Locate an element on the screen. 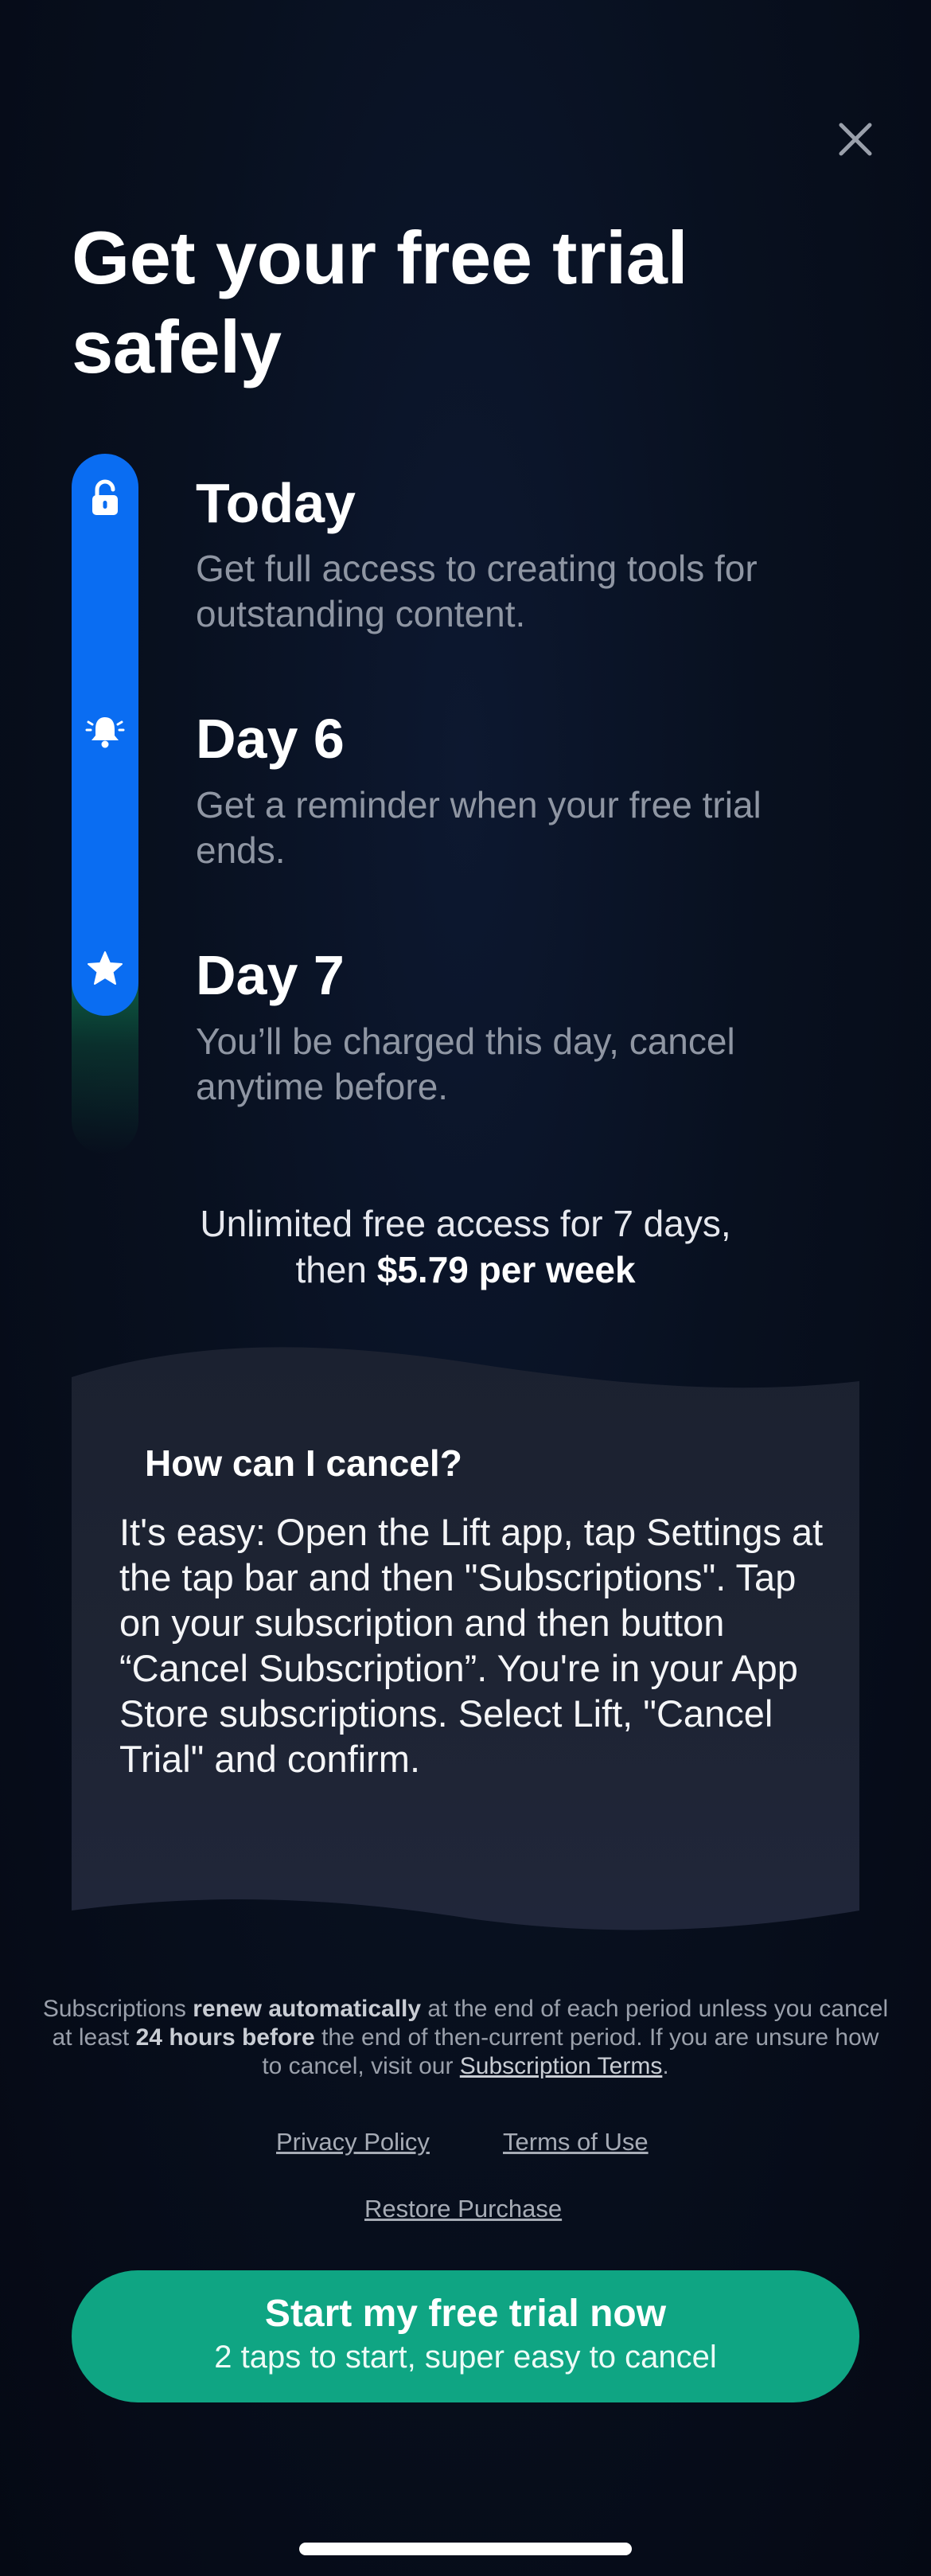 The image size is (931, 2576). offer-then: then is located at coordinates (331, 1269).